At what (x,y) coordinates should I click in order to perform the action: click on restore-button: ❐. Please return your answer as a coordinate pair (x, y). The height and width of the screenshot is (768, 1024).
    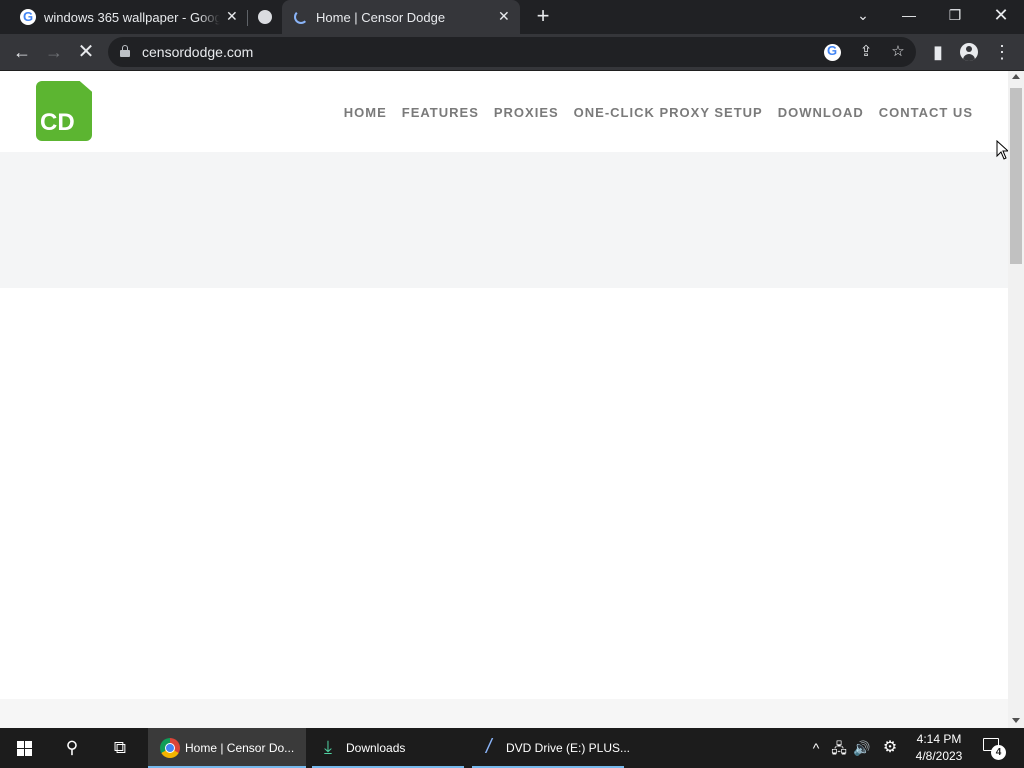
    Looking at the image, I should click on (955, 16).